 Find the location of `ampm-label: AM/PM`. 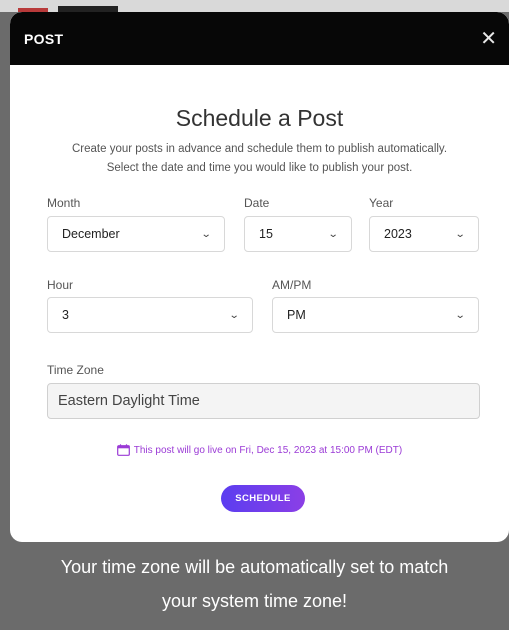

ampm-label: AM/PM is located at coordinates (292, 285).